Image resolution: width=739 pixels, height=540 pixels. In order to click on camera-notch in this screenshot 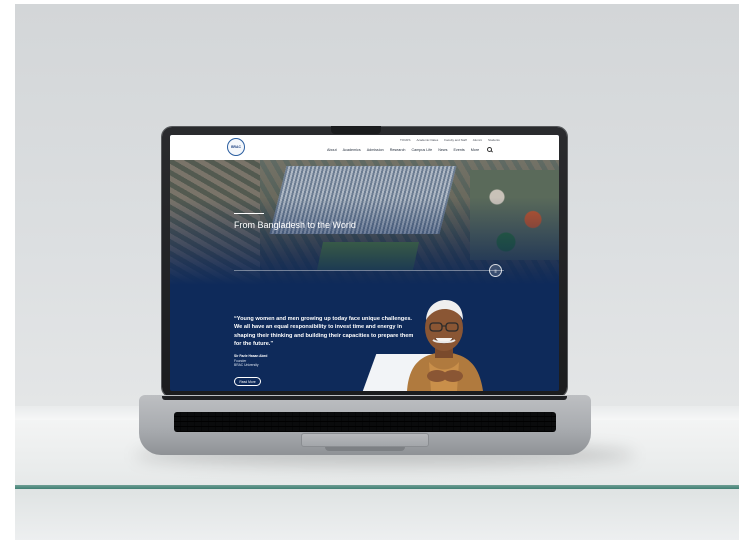, I will do `click(356, 130)`.